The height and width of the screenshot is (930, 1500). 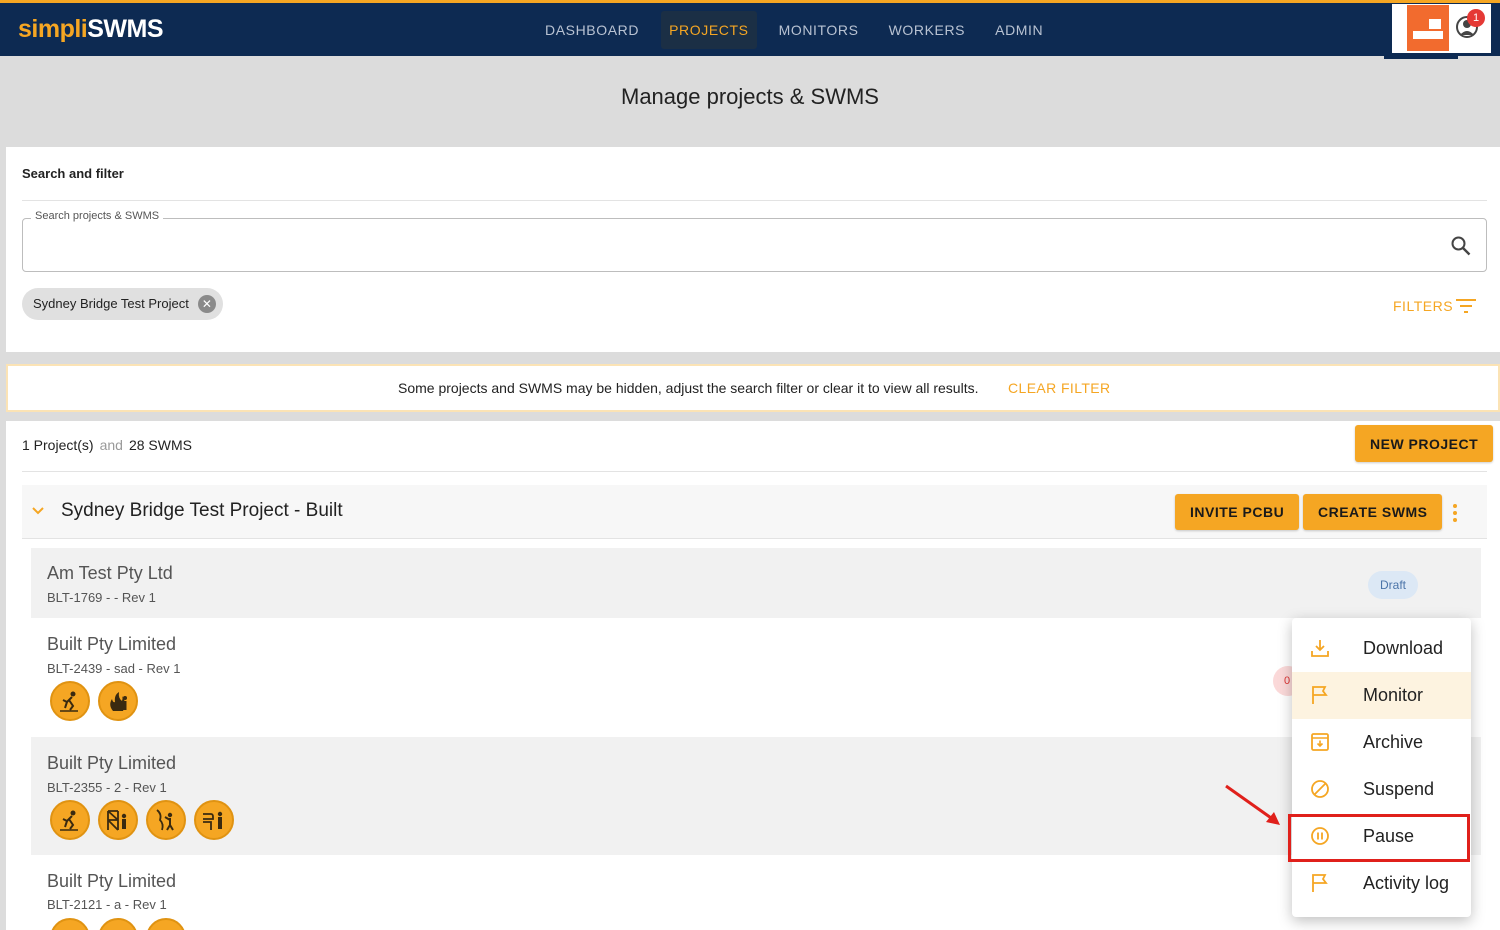 What do you see at coordinates (756, 892) in the screenshot?
I see `list-item: Built Pty Limited BLT-2121 - a - Rev 1` at bounding box center [756, 892].